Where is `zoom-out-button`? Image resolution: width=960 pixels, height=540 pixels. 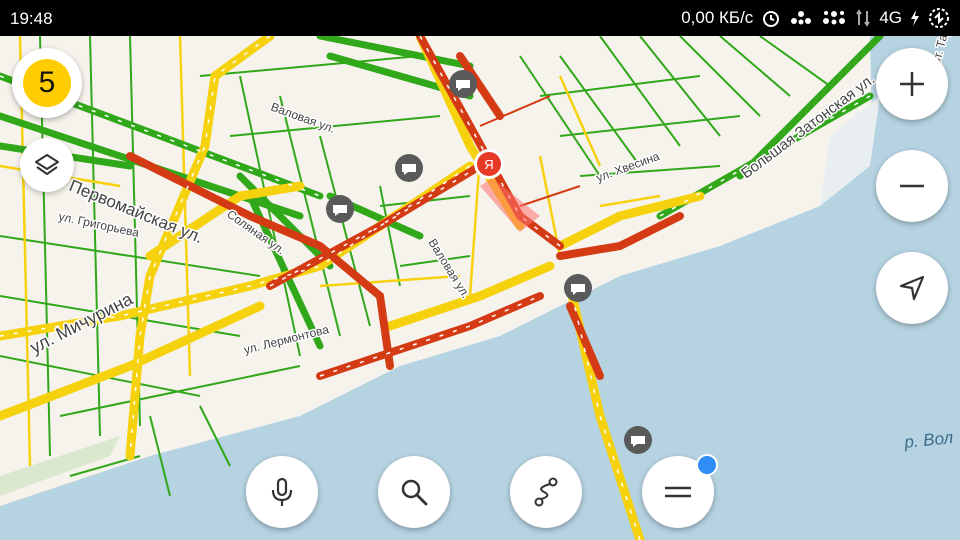
zoom-out-button is located at coordinates (912, 186).